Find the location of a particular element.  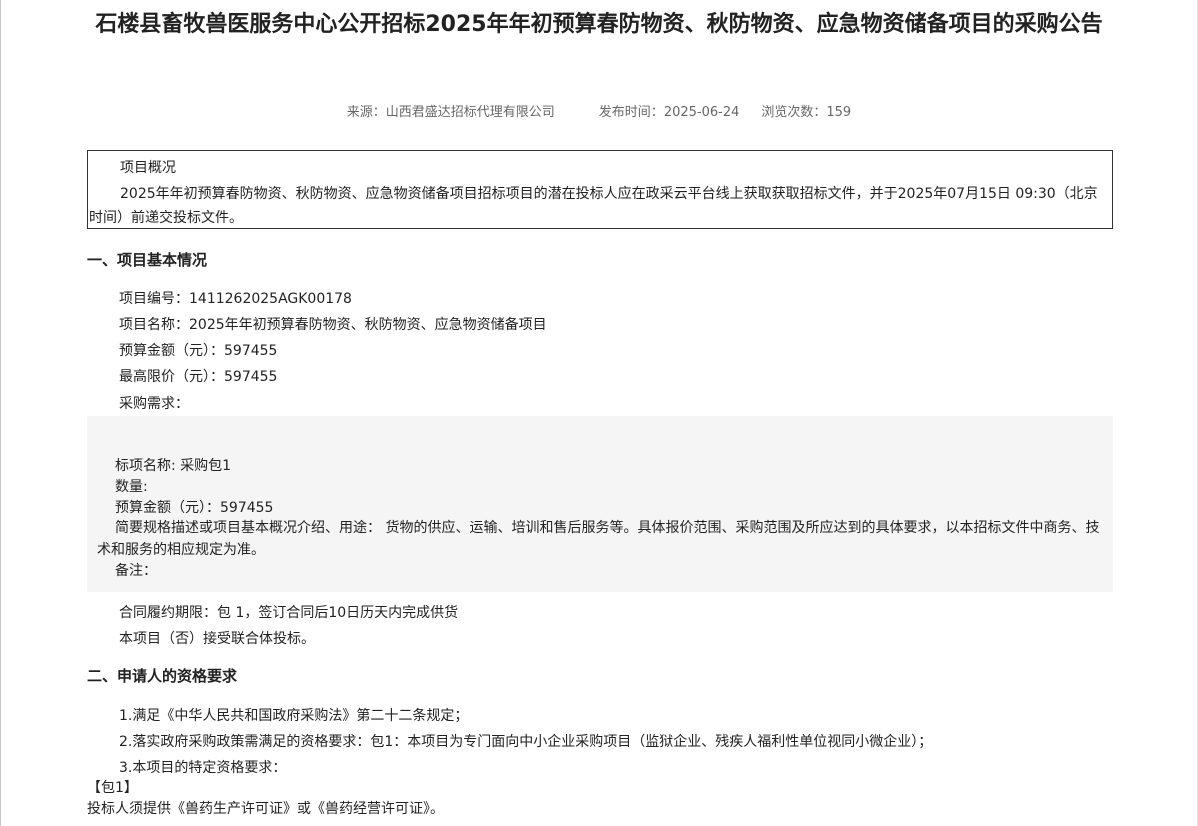

package-quantity: 数量: is located at coordinates (131, 487).